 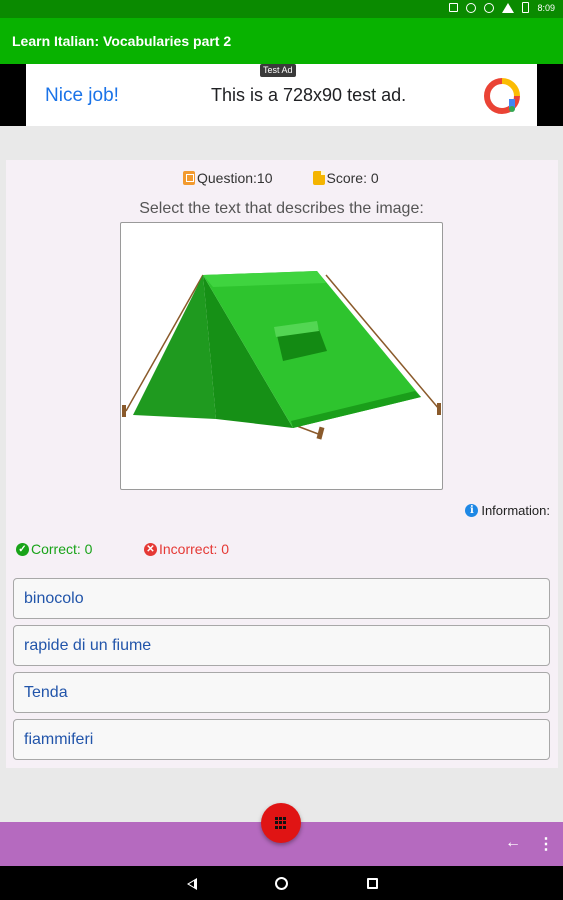 What do you see at coordinates (508, 7) in the screenshot?
I see `wifi-icon` at bounding box center [508, 7].